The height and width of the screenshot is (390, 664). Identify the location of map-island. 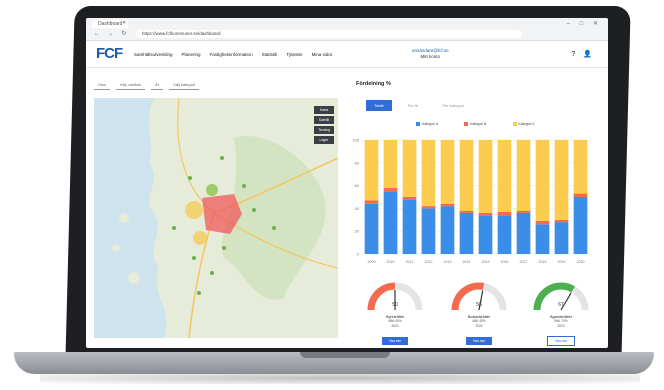
(116, 248).